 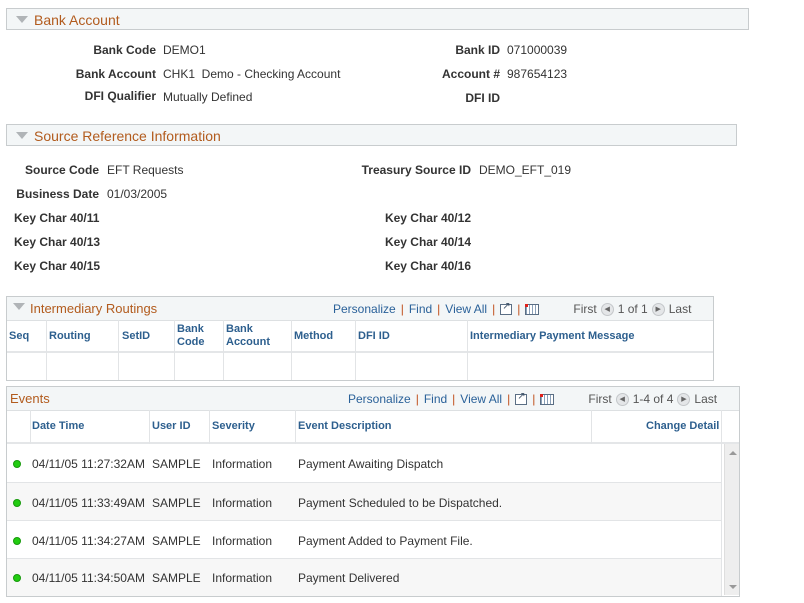 What do you see at coordinates (537, 74) in the screenshot?
I see `account-number-value: 987654123` at bounding box center [537, 74].